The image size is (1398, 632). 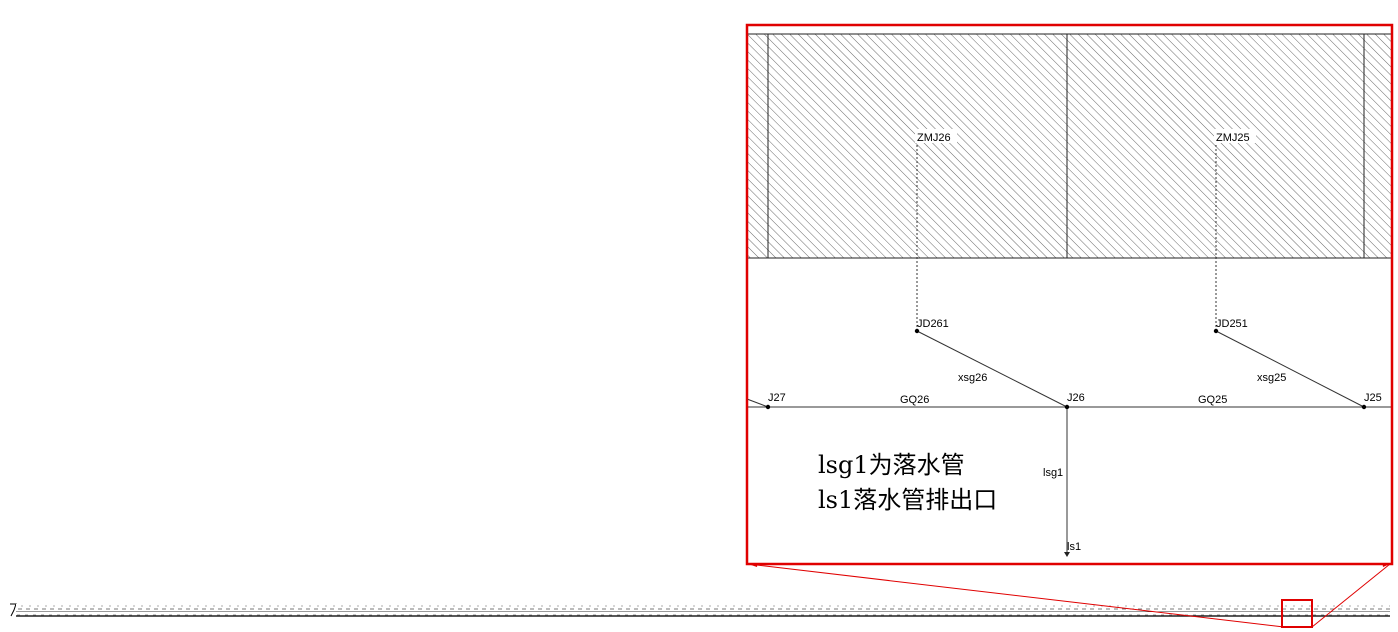 What do you see at coordinates (933, 324) in the screenshot?
I see `label-jd261: JD261` at bounding box center [933, 324].